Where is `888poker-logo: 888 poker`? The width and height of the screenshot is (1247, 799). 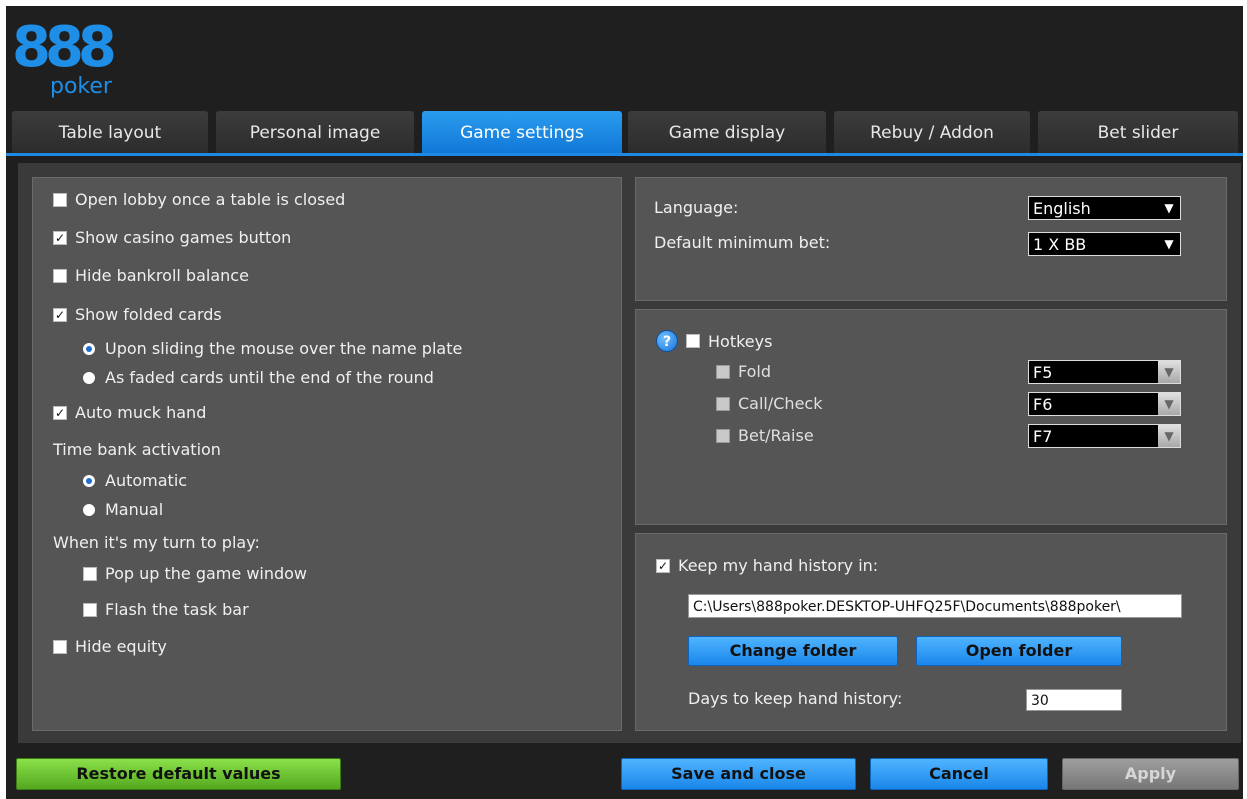 888poker-logo: 888 poker is located at coordinates (67, 61).